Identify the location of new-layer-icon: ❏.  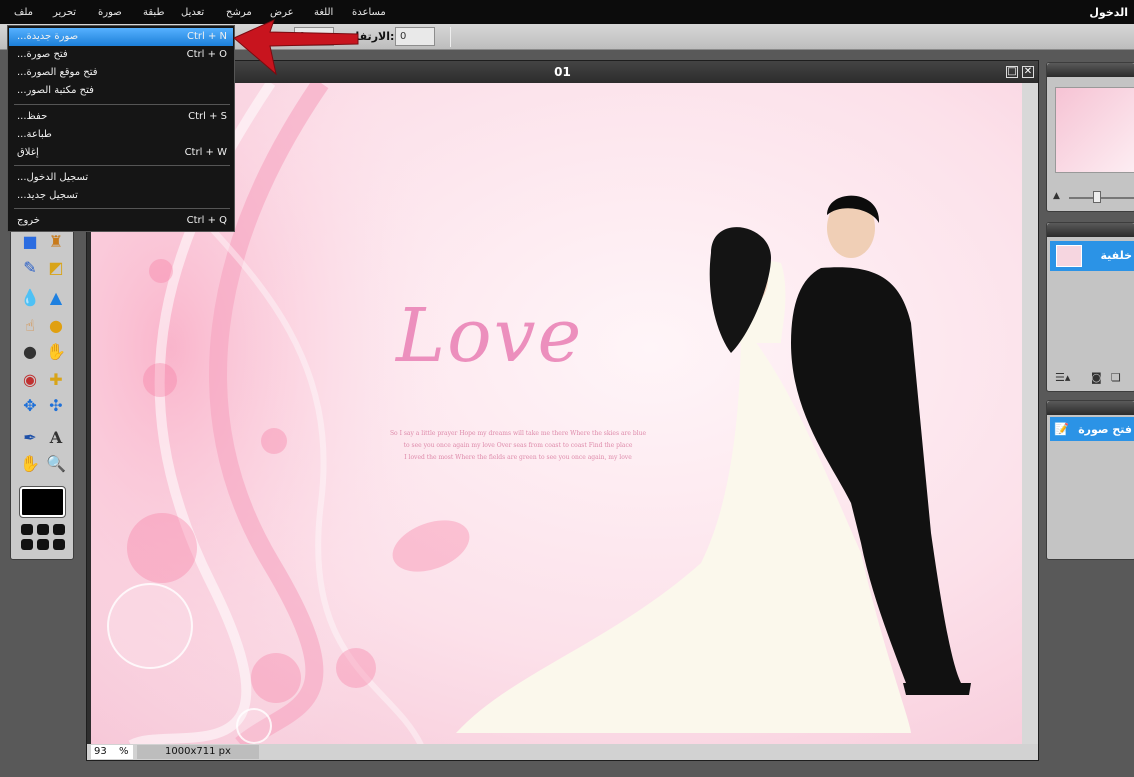
(1116, 377).